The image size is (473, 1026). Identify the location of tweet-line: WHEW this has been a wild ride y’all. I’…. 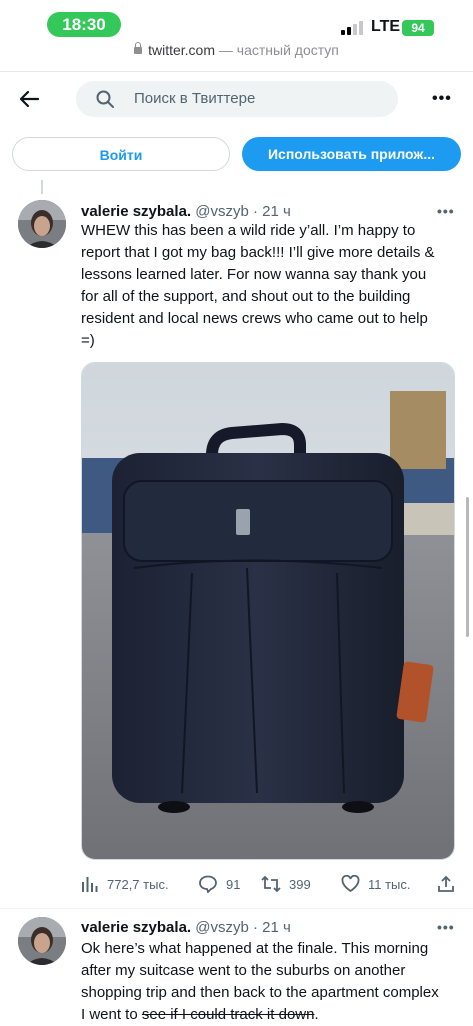
(248, 230).